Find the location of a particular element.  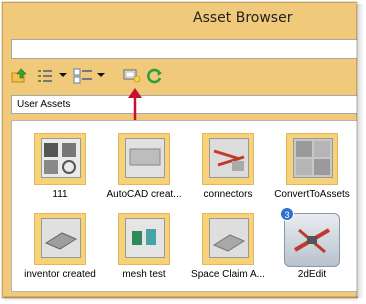

title-bar: Asset Browser is located at coordinates (180, 18).